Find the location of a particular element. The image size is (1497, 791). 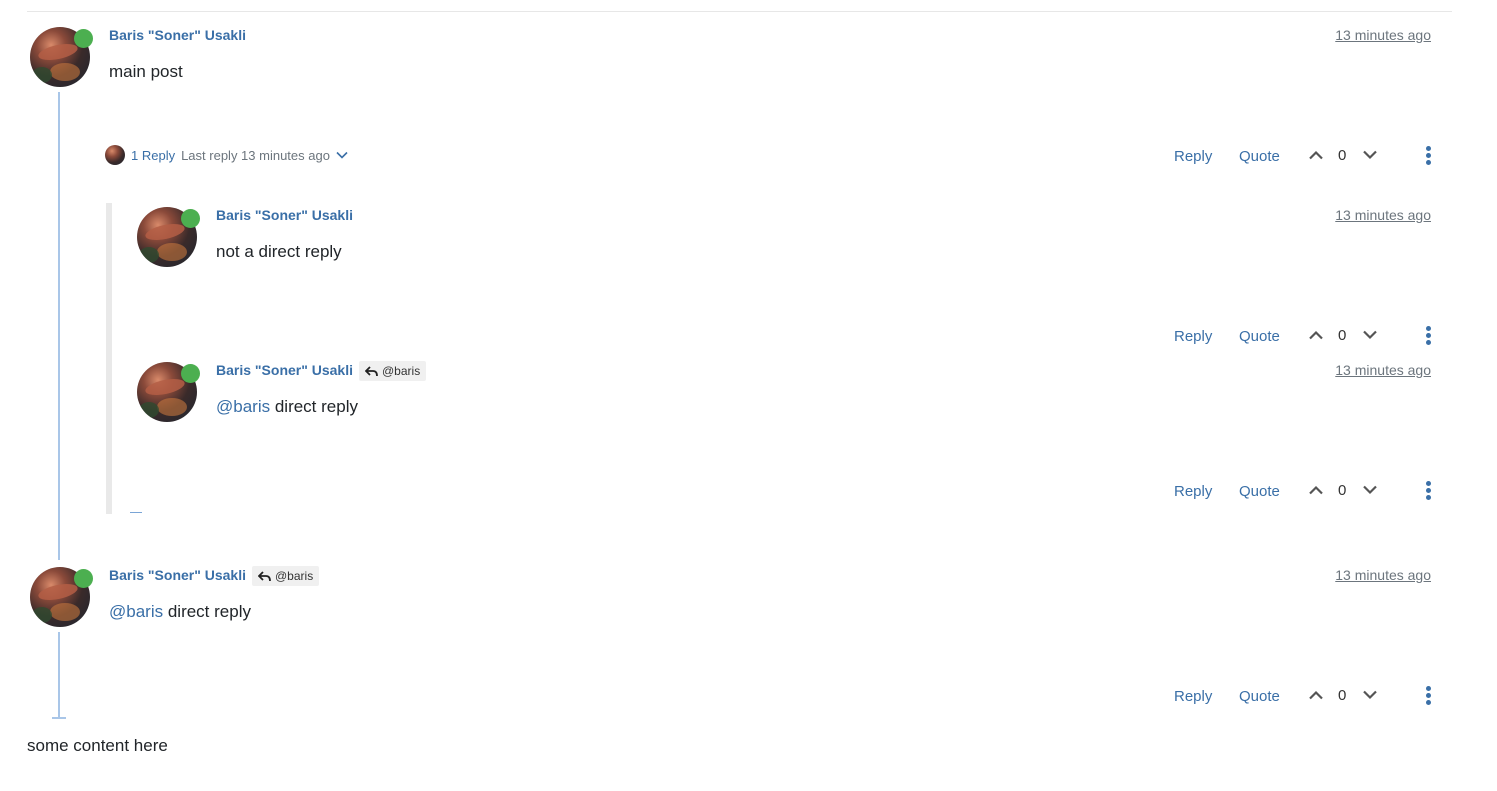

footer-content: some content here is located at coordinates (97, 745).